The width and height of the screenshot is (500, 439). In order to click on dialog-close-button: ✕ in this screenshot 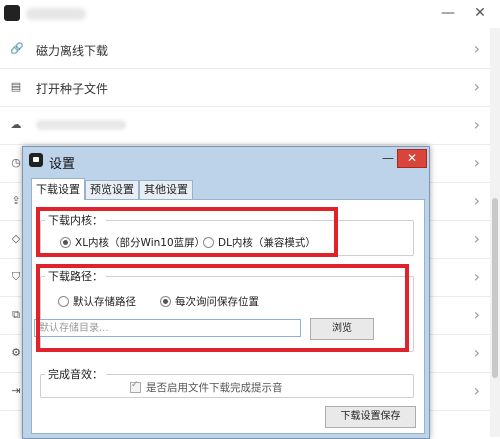, I will do `click(412, 158)`.